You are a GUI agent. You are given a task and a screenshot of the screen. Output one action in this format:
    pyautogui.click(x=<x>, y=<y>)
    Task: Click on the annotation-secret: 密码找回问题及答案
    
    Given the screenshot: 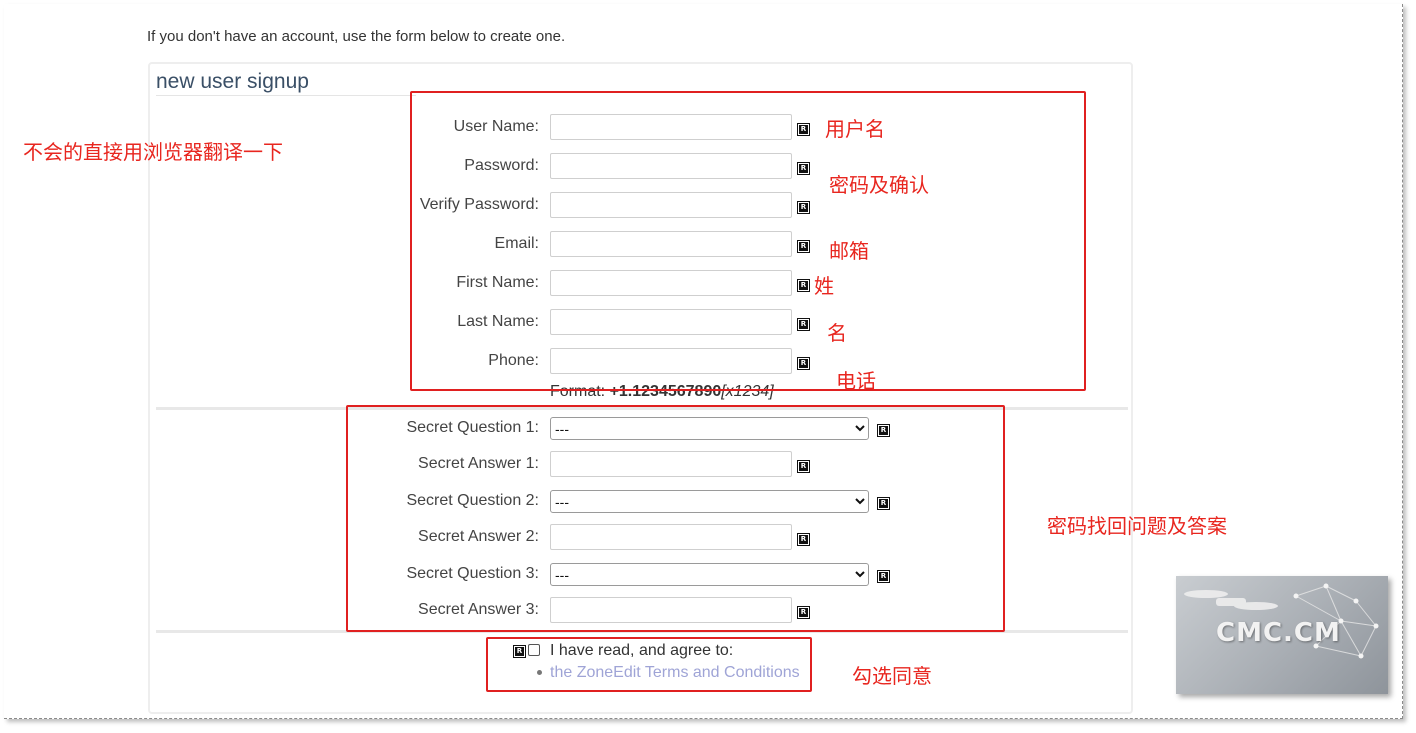 What is the action you would take?
    pyautogui.click(x=1137, y=526)
    